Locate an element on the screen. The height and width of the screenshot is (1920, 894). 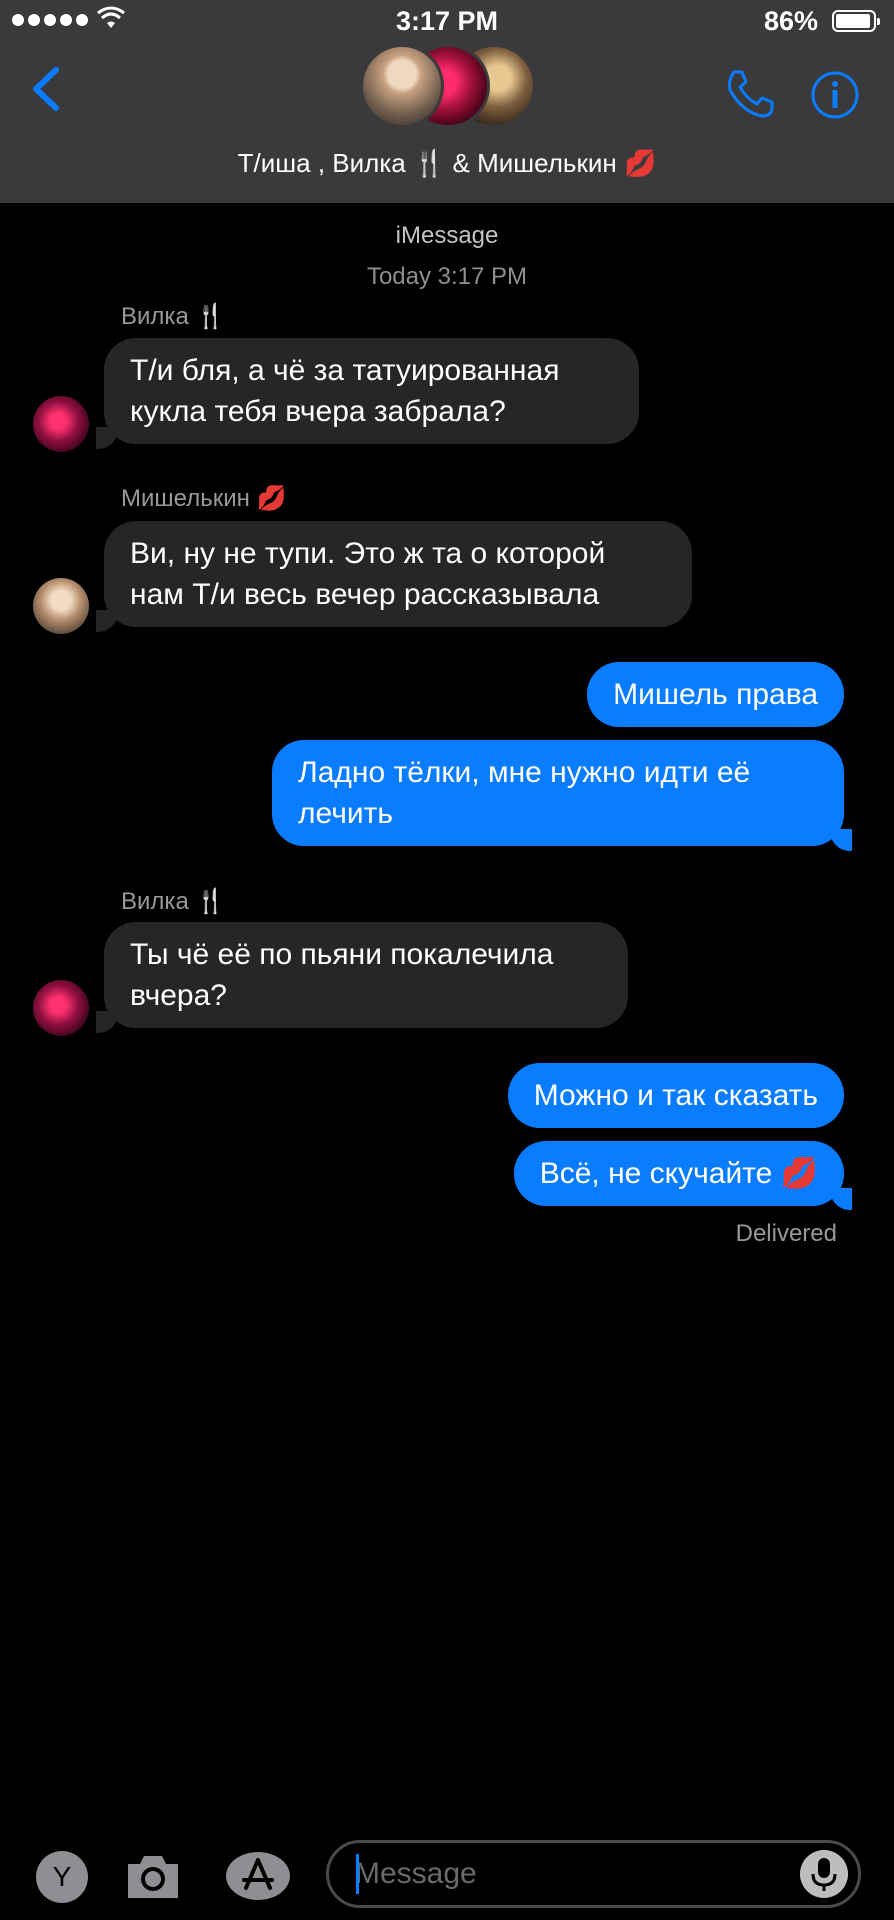
app-store-icon is located at coordinates (258, 1876).